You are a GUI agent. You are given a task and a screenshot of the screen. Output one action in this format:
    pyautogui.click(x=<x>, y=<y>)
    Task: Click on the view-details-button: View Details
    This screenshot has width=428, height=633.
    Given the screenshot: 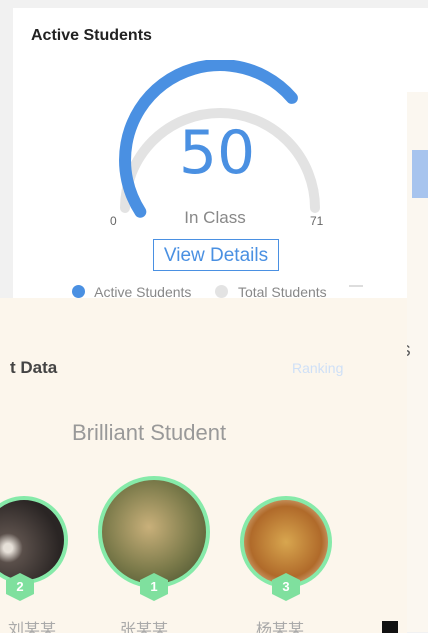 What is the action you would take?
    pyautogui.click(x=216, y=255)
    